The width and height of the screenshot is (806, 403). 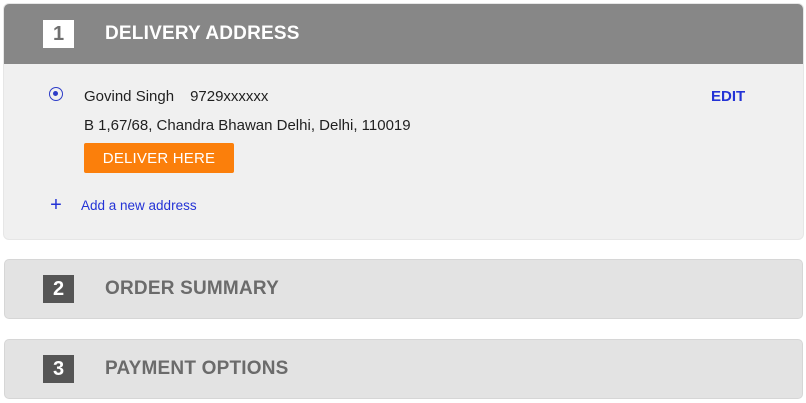 I want to click on step-number: 1, so click(x=58, y=34).